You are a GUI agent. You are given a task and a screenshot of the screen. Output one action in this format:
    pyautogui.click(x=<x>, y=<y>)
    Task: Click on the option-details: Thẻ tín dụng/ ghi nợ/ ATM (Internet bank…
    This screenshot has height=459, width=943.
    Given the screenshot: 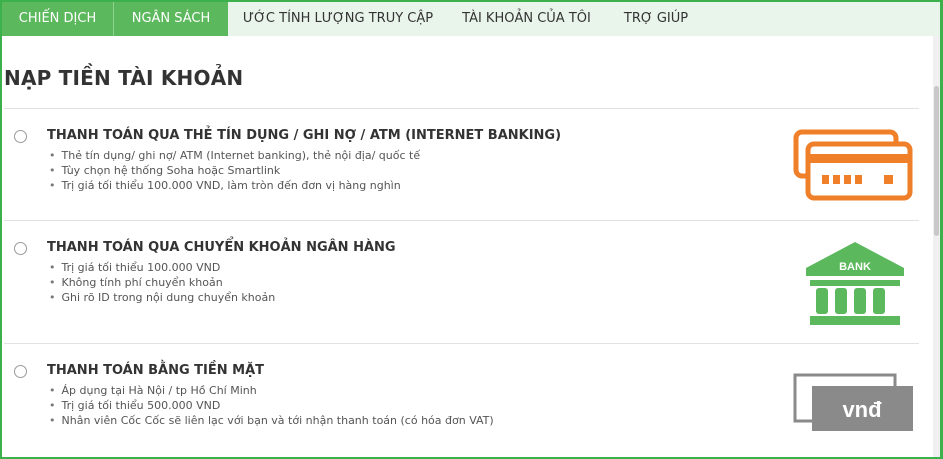 What is the action you would take?
    pyautogui.click(x=235, y=170)
    